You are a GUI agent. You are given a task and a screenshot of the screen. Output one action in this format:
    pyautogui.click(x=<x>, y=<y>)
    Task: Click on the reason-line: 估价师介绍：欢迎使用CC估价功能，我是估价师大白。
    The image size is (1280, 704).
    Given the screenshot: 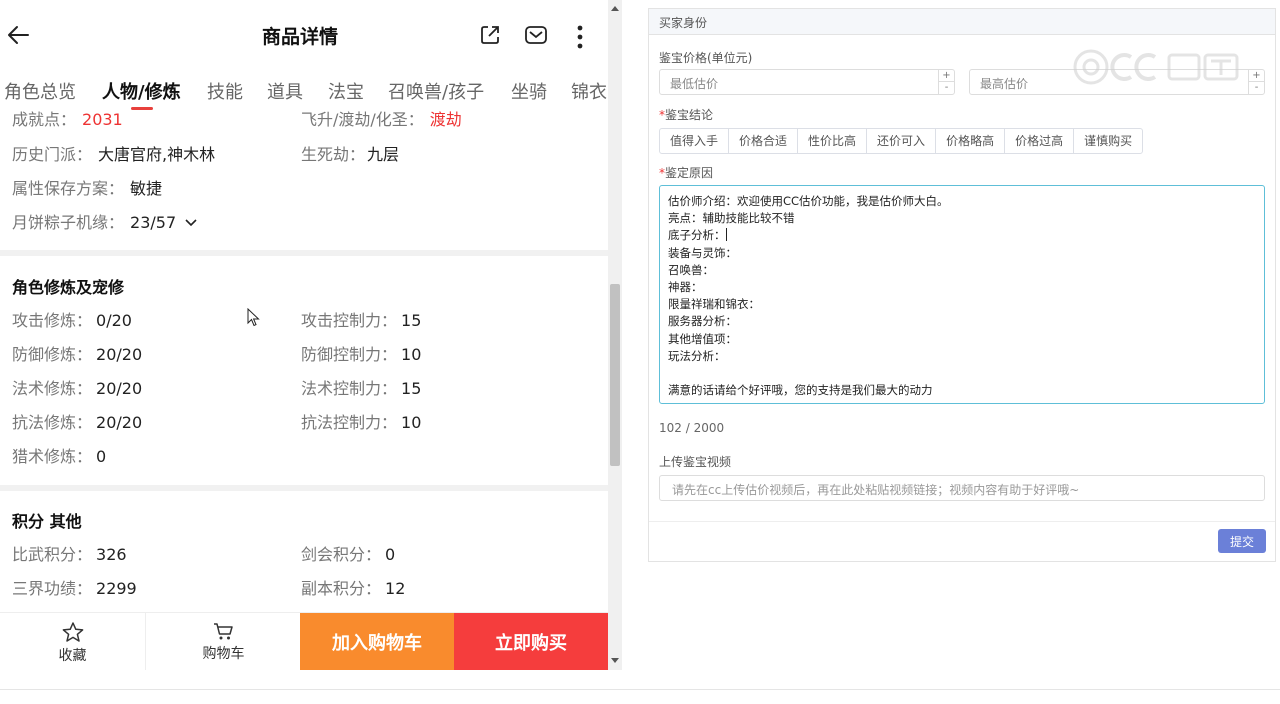 What is the action you would take?
    pyautogui.click(x=808, y=201)
    